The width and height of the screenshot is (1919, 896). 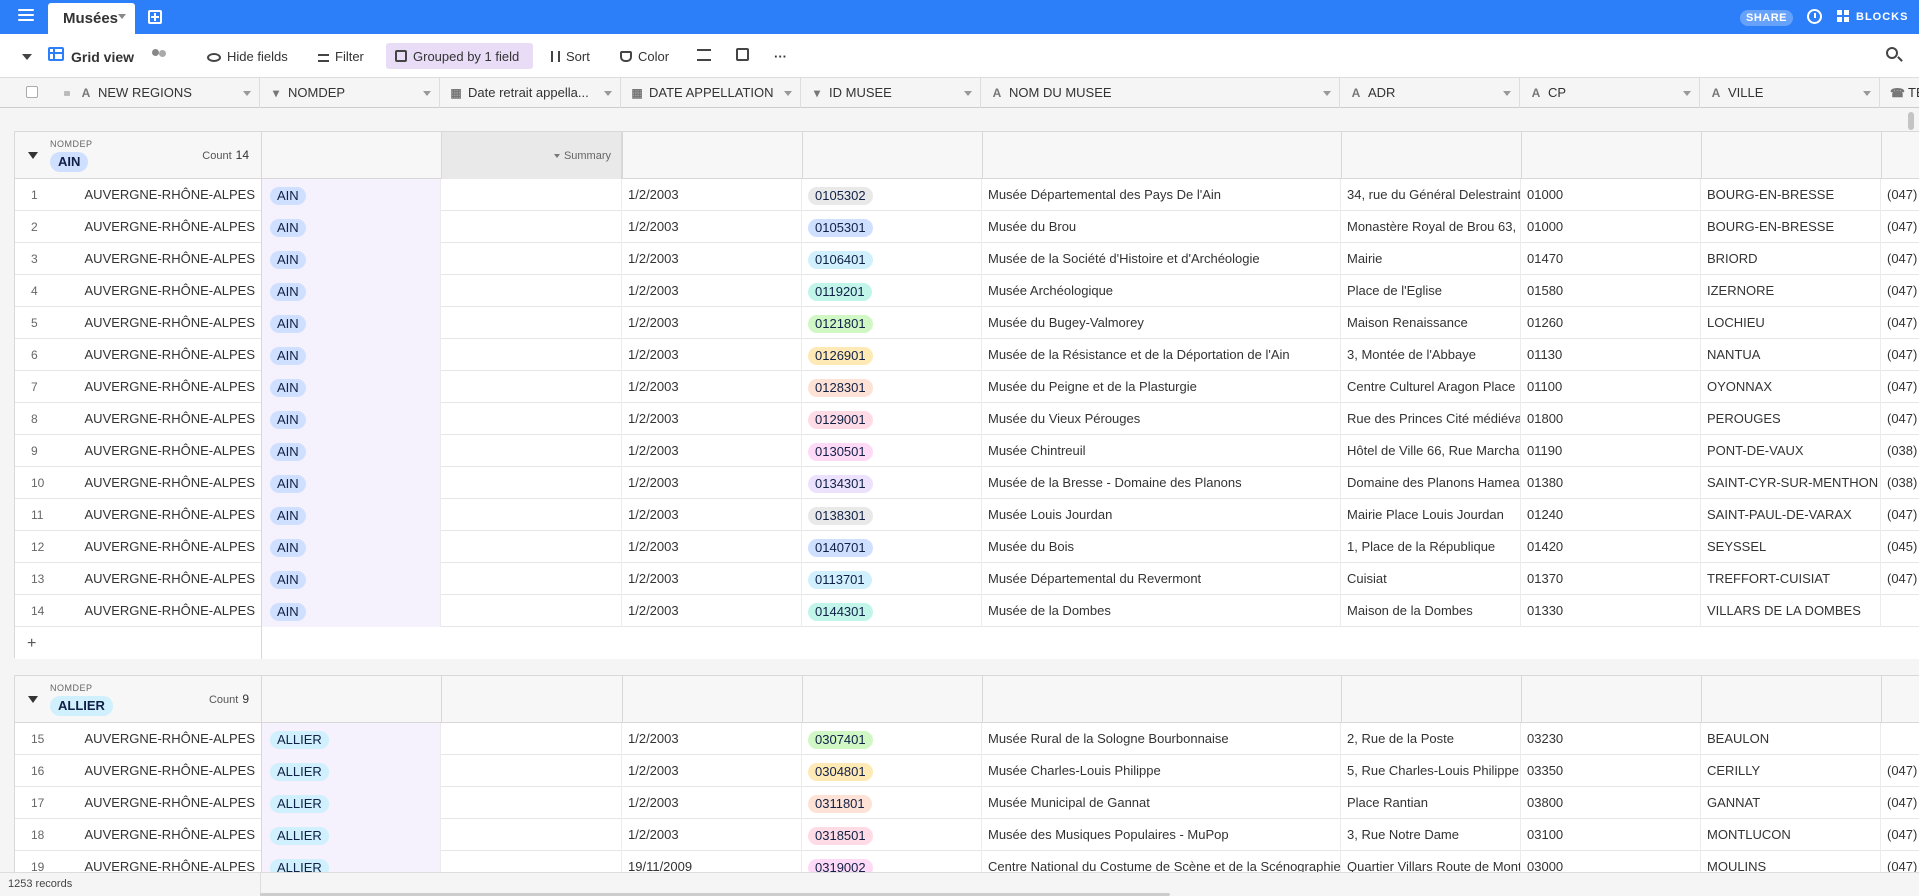 I want to click on cell-cp: 01000, so click(x=1611, y=227).